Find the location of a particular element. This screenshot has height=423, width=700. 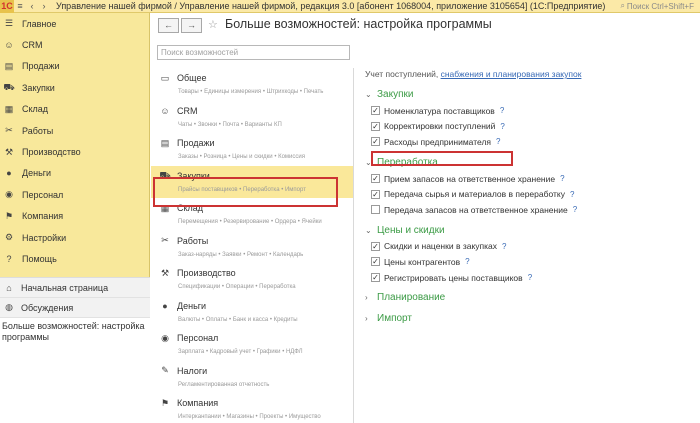

sidebar-item-12: ? Помощь is located at coordinates (74, 258).